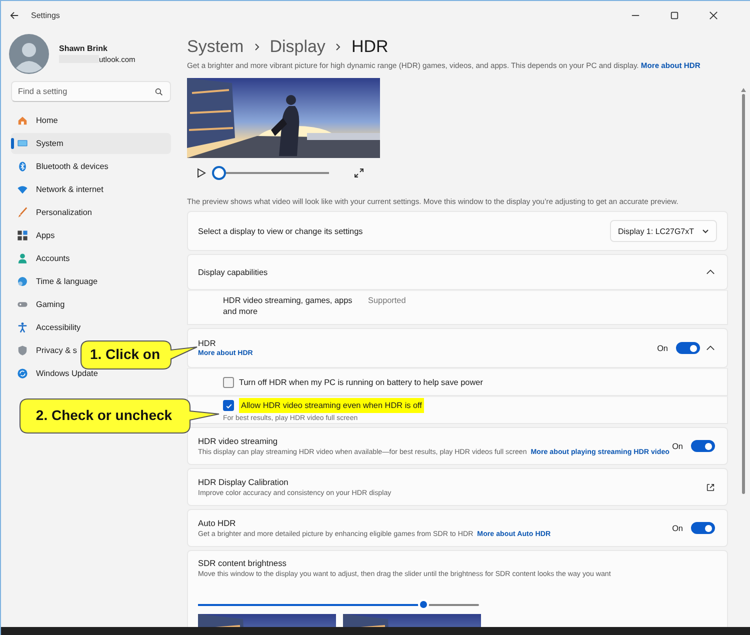 The image size is (750, 635). Describe the element at coordinates (22, 120) in the screenshot. I see `home-icon` at that location.